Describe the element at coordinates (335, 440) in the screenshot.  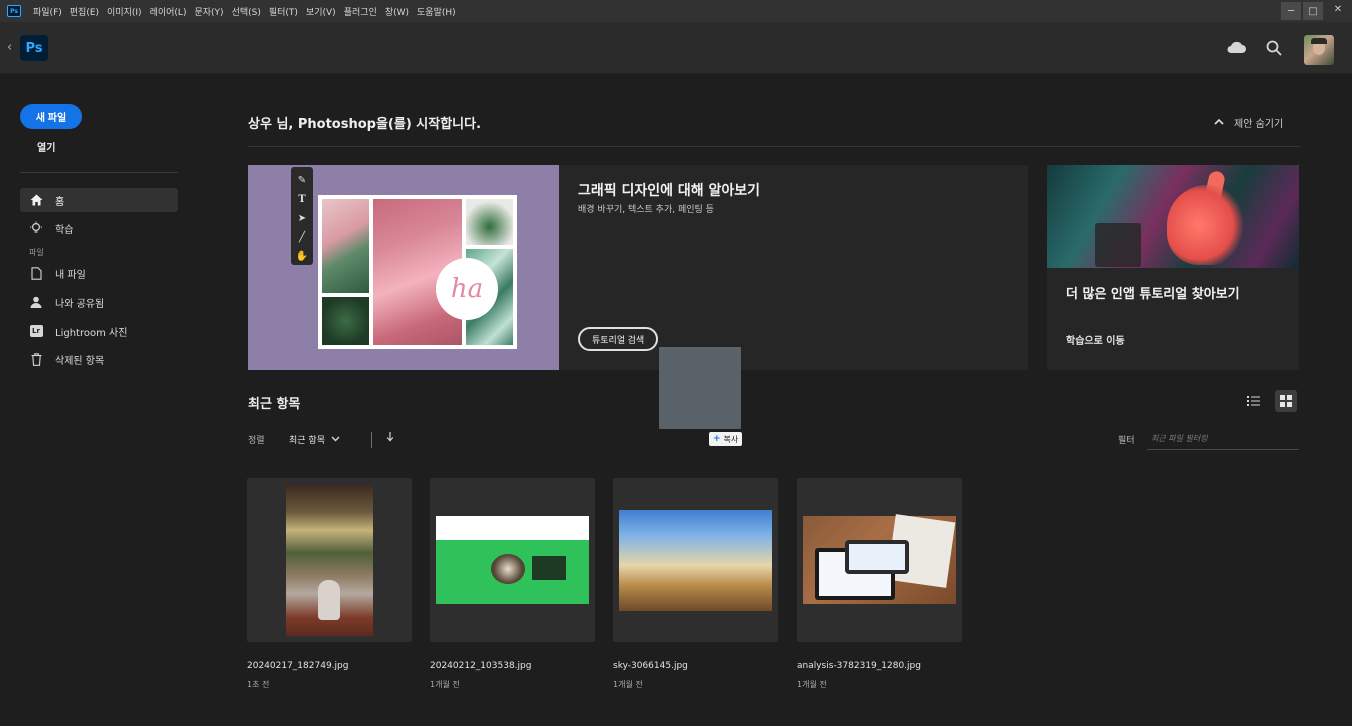
I see `chevron-down-icon` at that location.